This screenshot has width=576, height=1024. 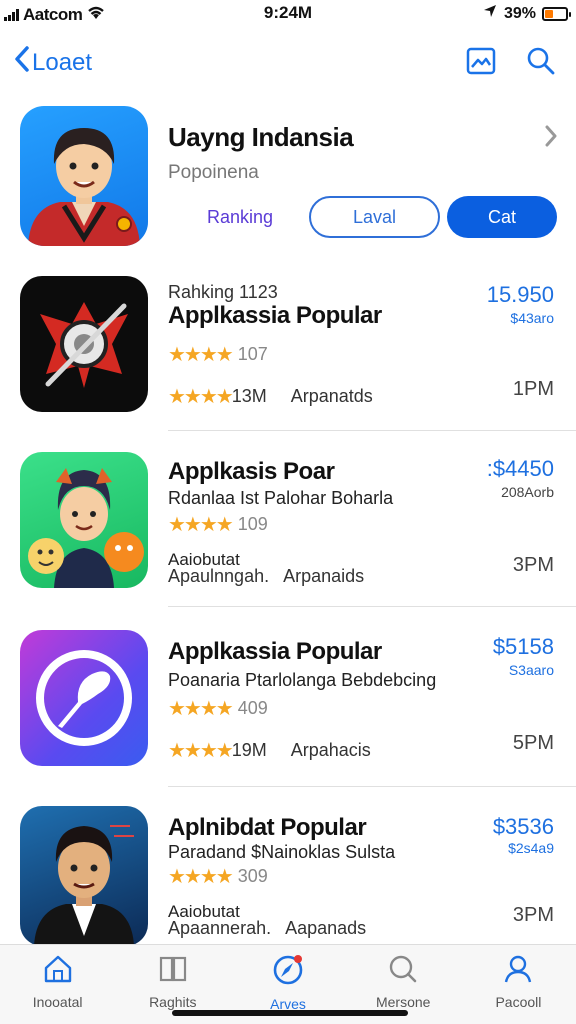 What do you see at coordinates (223, 292) in the screenshot?
I see `ranking-label: Rahking 1123` at bounding box center [223, 292].